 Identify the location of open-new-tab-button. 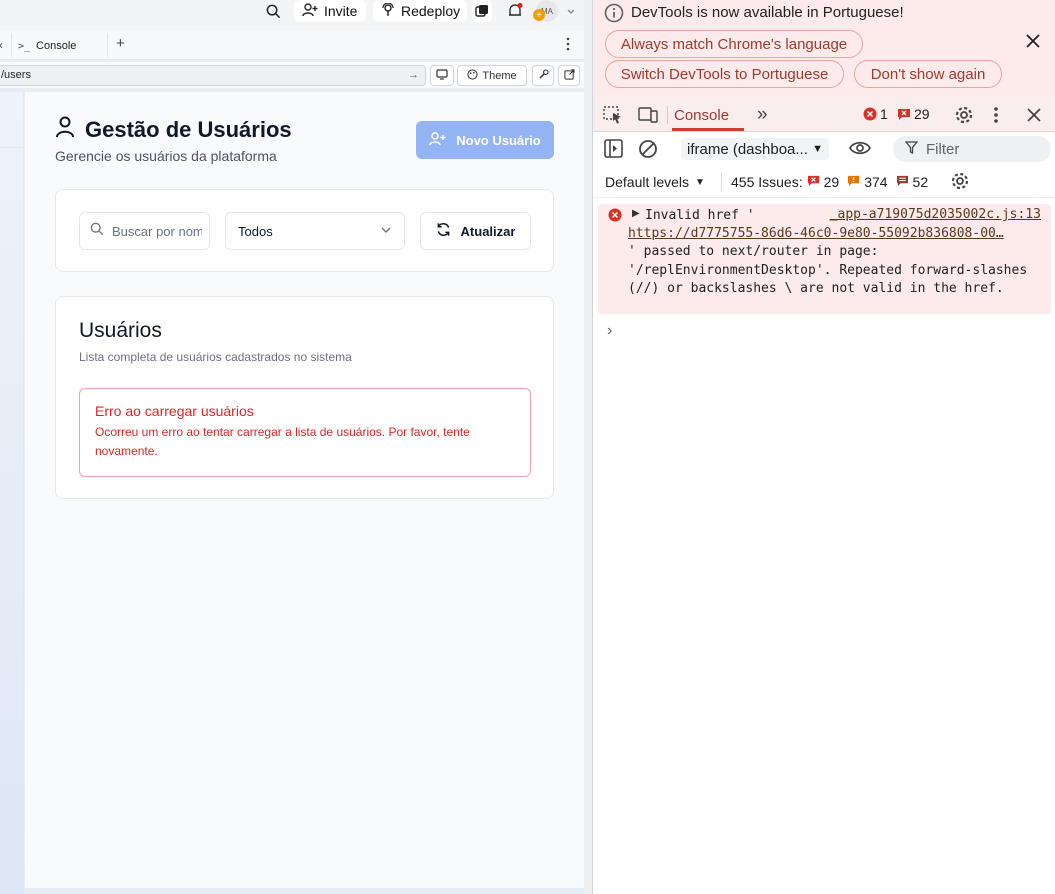
(569, 75).